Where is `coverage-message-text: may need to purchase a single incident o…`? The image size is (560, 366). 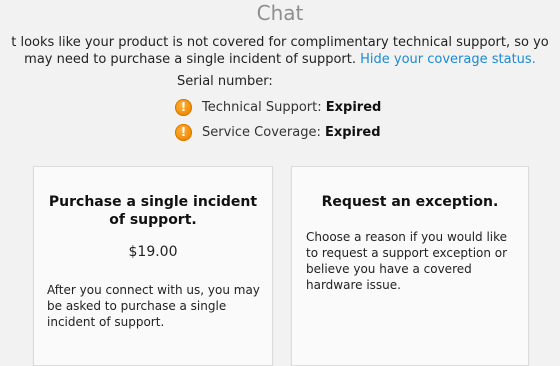
coverage-message-text: may need to purchase a single incident o… is located at coordinates (190, 59).